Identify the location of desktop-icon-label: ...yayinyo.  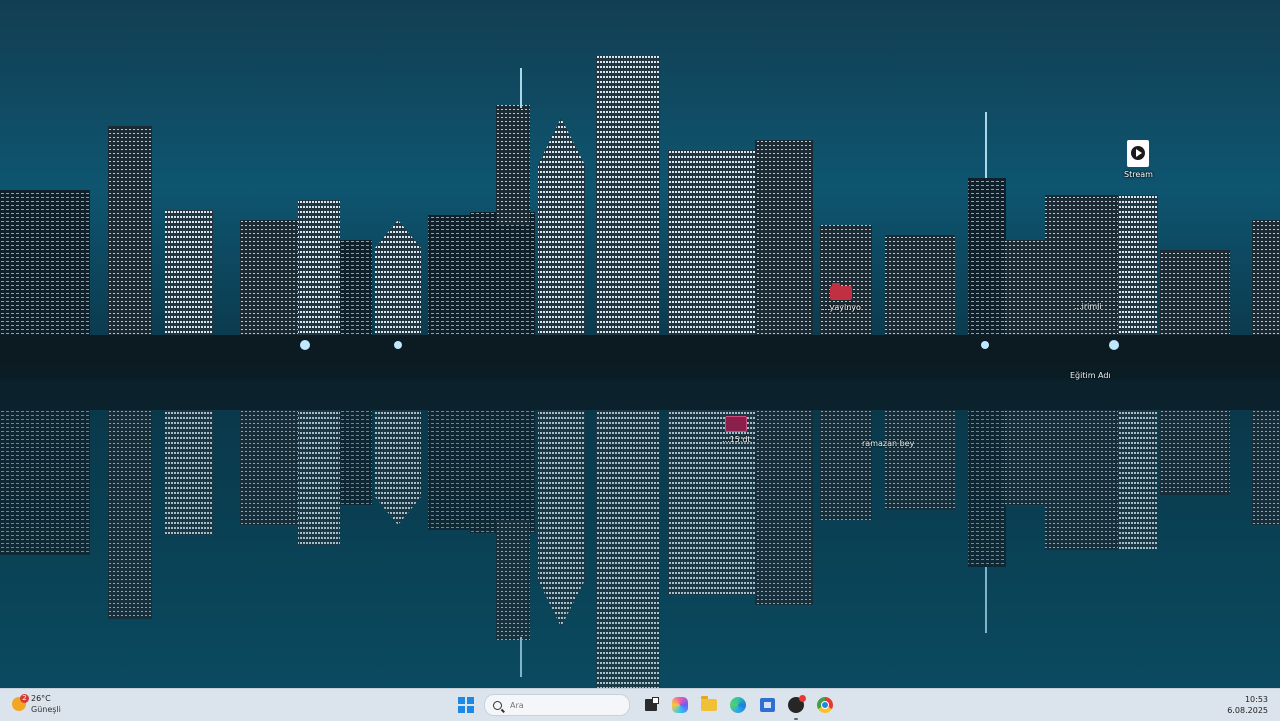
(841, 307).